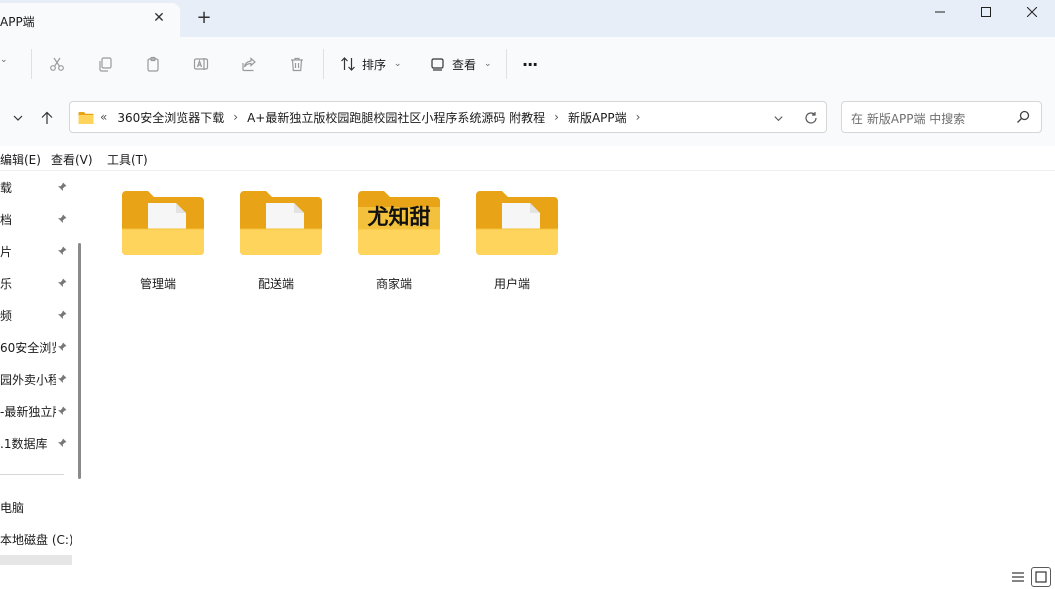  What do you see at coordinates (105, 64) in the screenshot?
I see `copy-icon` at bounding box center [105, 64].